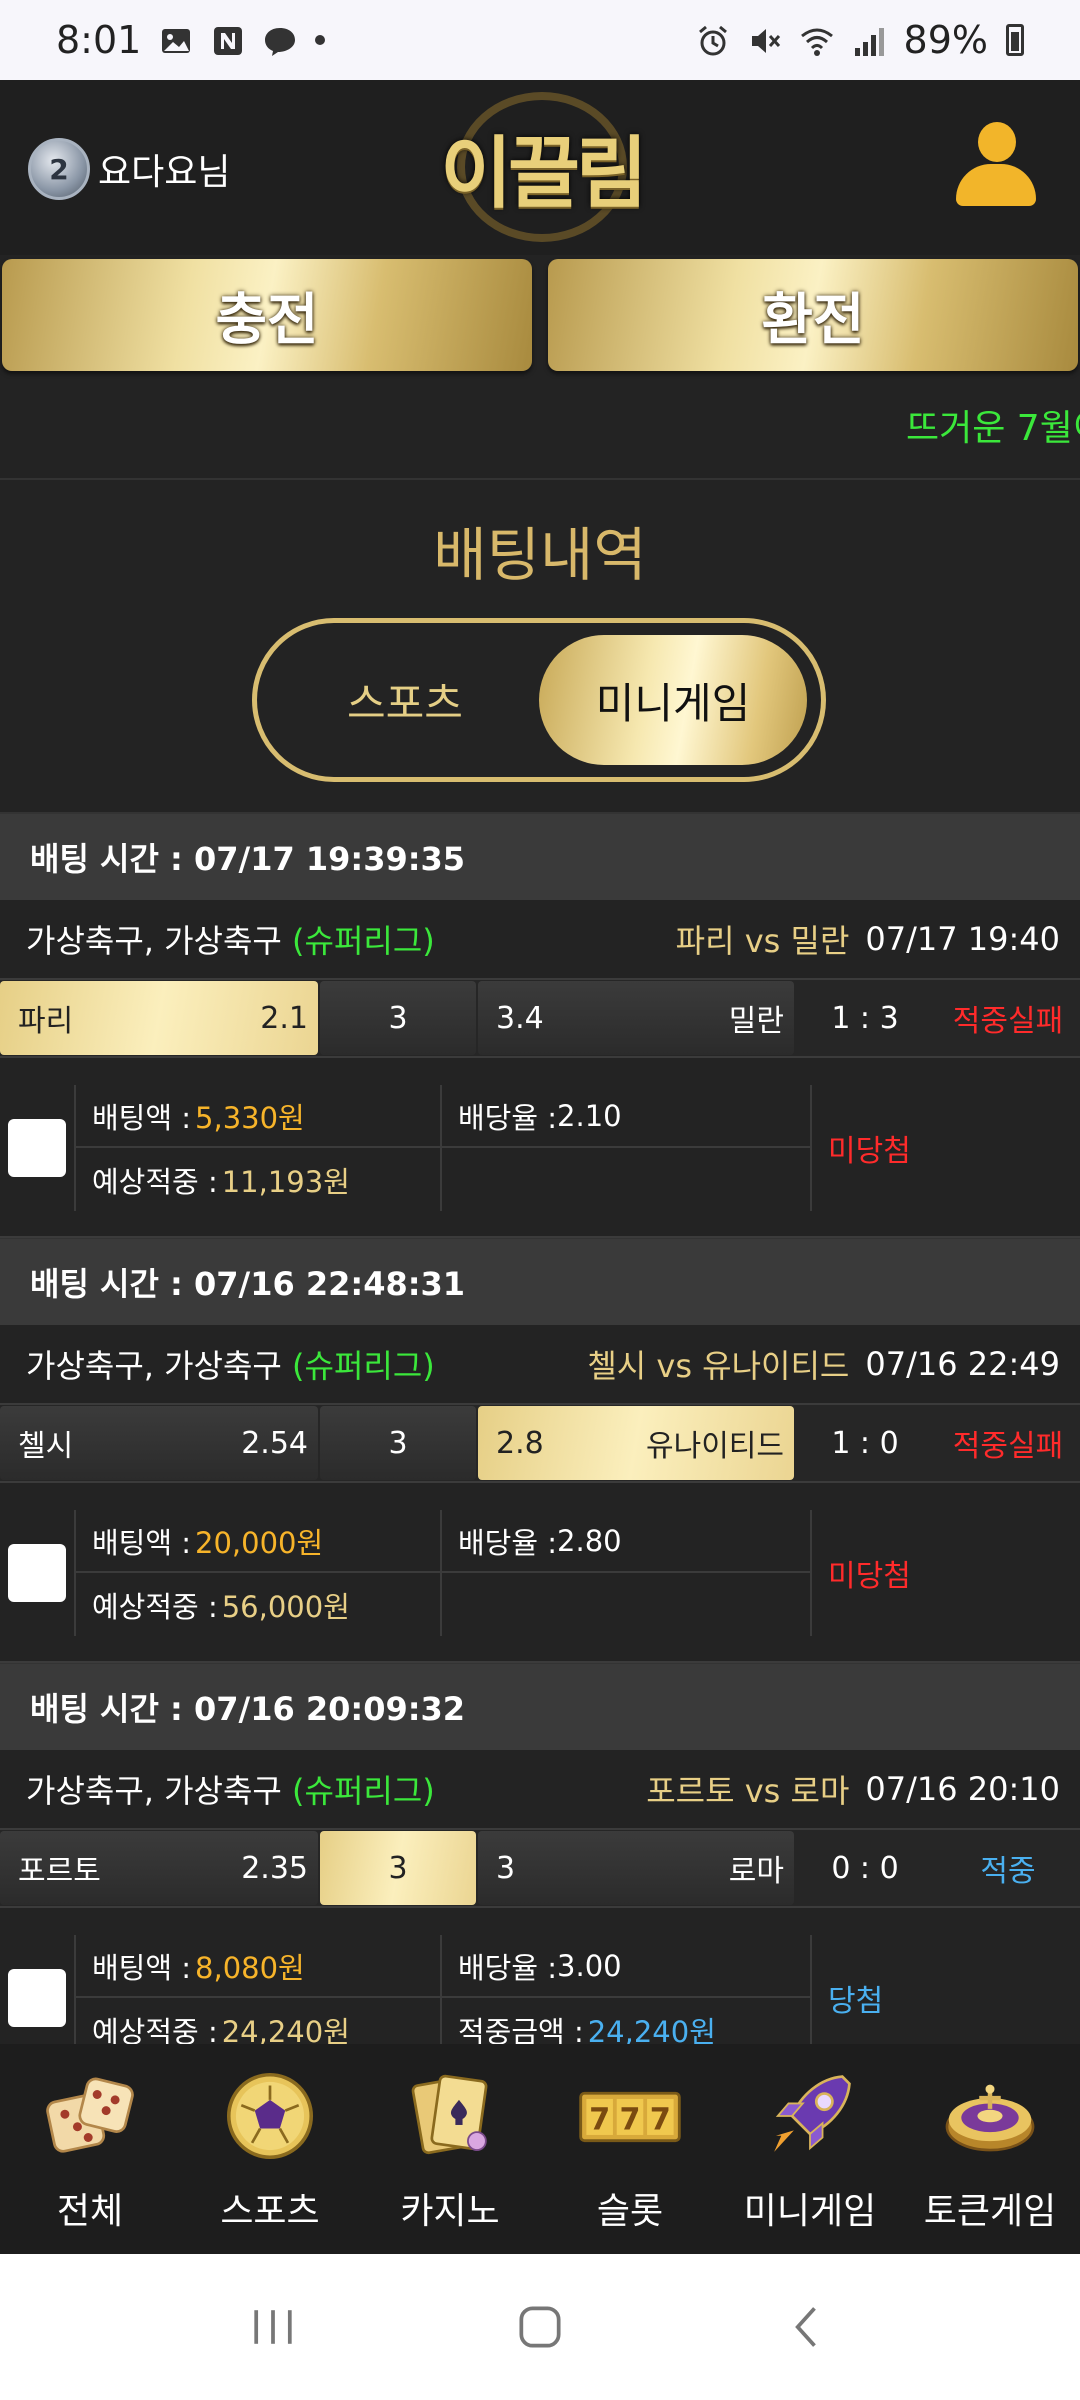 Image resolution: width=1080 pixels, height=2400 pixels. I want to click on nav-label: 슬롯, so click(630, 2211).